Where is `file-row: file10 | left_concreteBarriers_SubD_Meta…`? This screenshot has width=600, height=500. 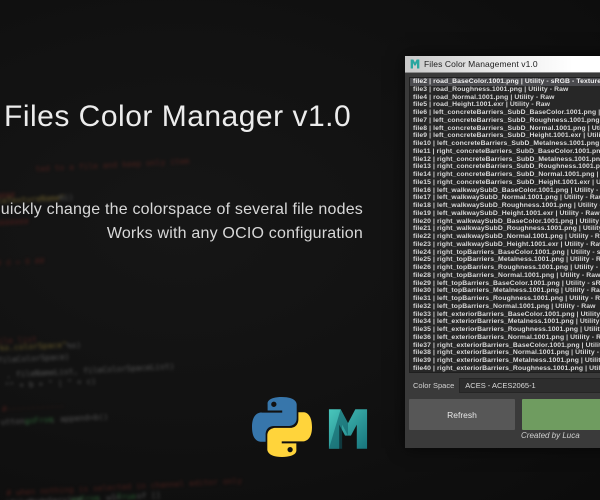
file-row: file10 | left_concreteBarriers_SubD_Meta… is located at coordinates (505, 144).